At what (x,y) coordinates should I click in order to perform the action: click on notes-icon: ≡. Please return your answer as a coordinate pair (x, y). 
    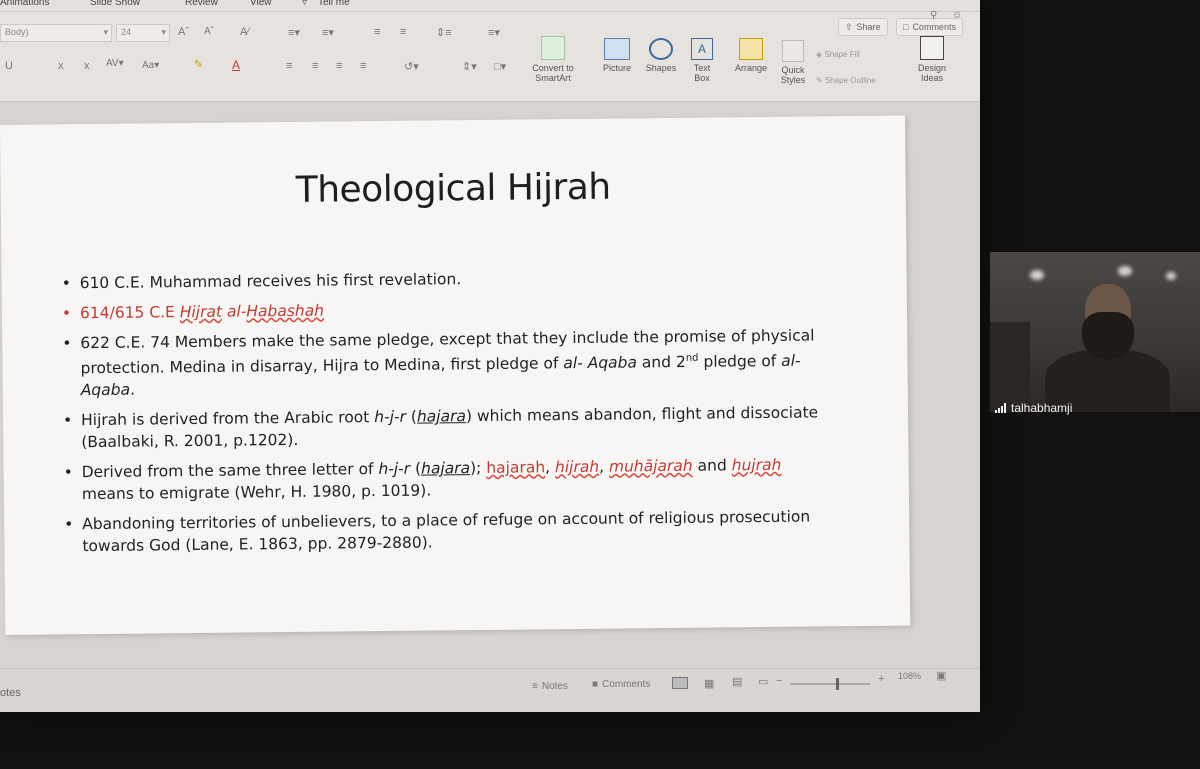
    Looking at the image, I should click on (535, 686).